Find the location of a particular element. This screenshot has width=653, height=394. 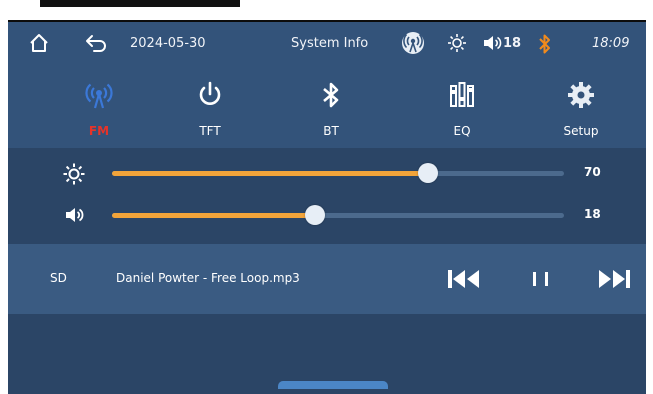

tab-setup-label: Setup is located at coordinates (581, 131).